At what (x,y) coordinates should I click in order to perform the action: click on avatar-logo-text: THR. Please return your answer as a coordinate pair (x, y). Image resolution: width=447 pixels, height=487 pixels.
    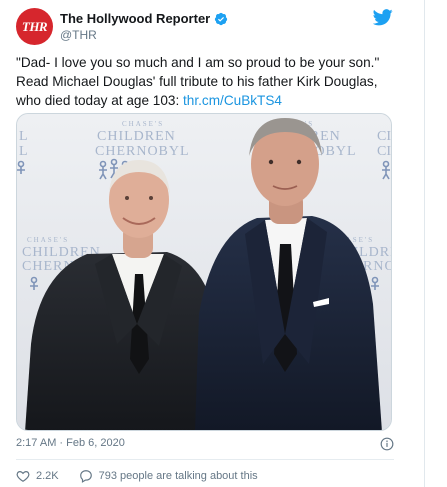
    Looking at the image, I should click on (34, 26).